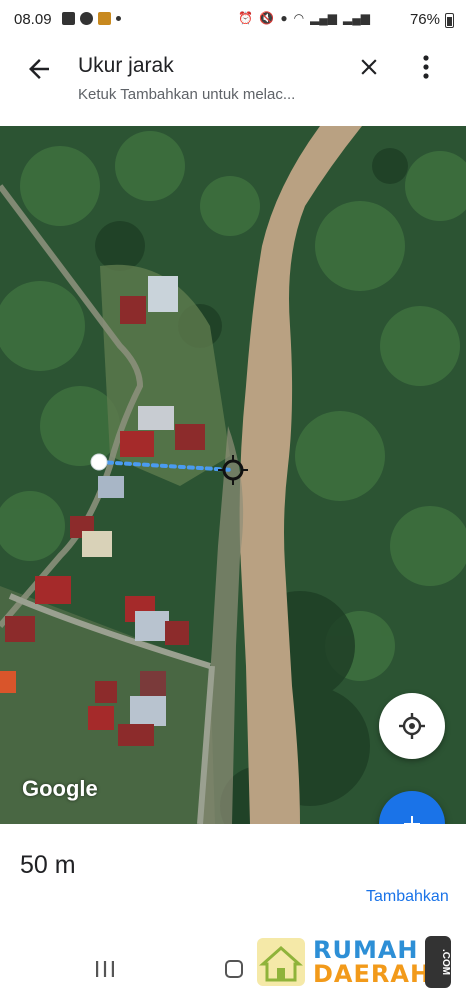 This screenshot has width=466, height=1000. Describe the element at coordinates (246, 18) in the screenshot. I see `alarm-icon: ⏰` at that location.